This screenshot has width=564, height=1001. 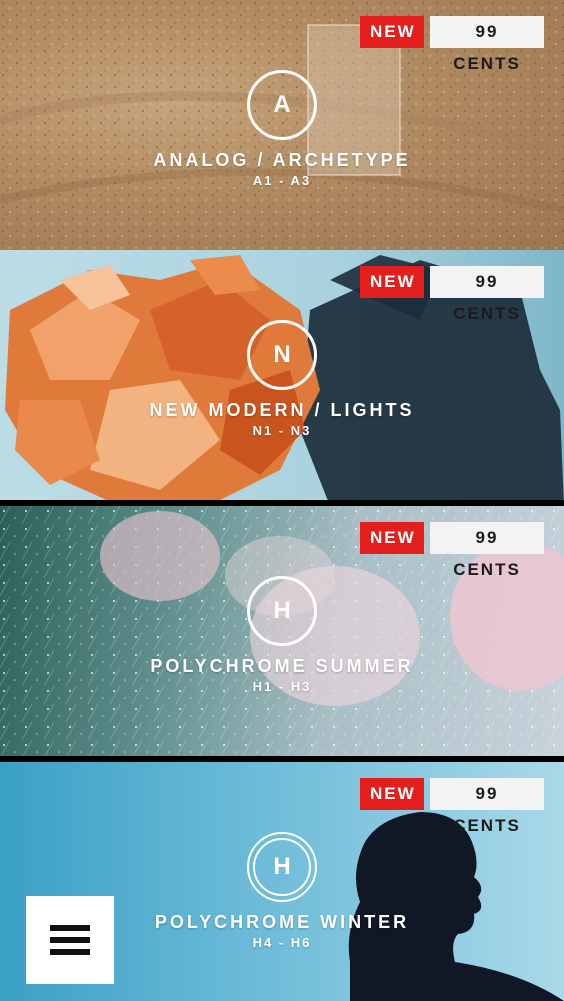 I want to click on pack-range: A1 - A3, so click(x=282, y=180).